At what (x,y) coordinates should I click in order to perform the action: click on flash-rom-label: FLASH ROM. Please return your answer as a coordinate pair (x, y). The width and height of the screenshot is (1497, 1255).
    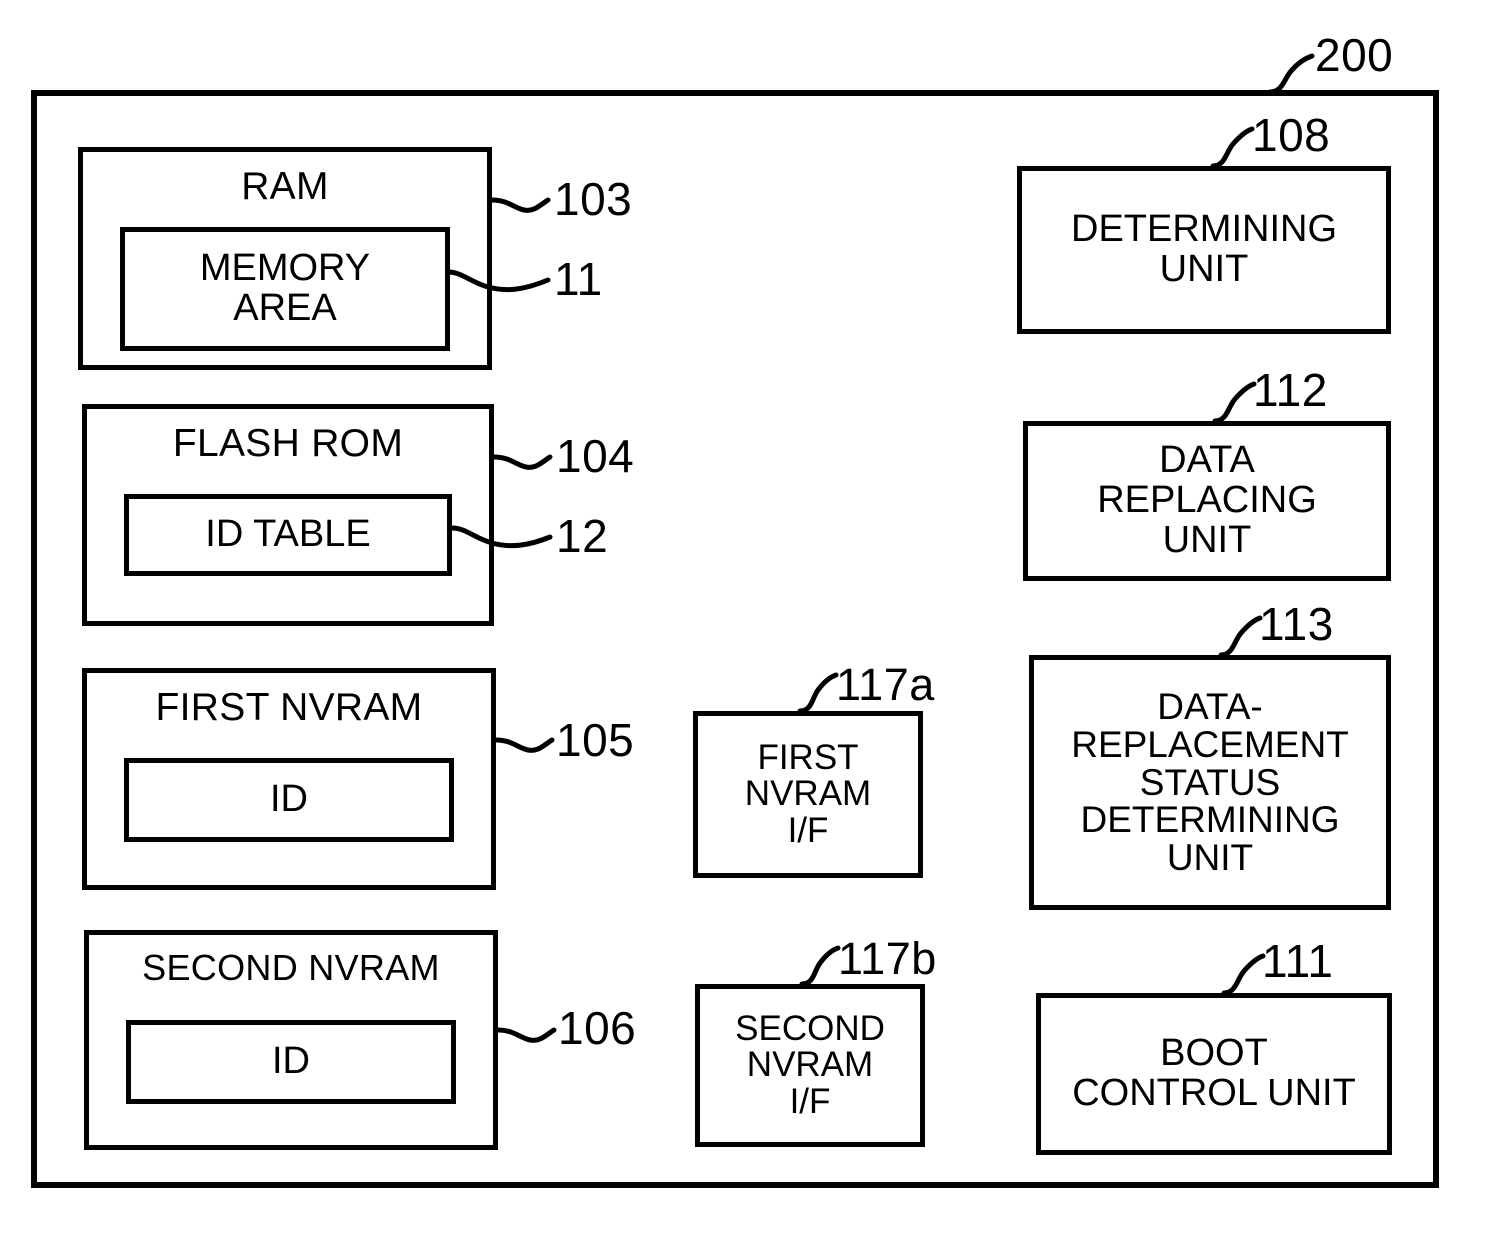
    Looking at the image, I should click on (288, 443).